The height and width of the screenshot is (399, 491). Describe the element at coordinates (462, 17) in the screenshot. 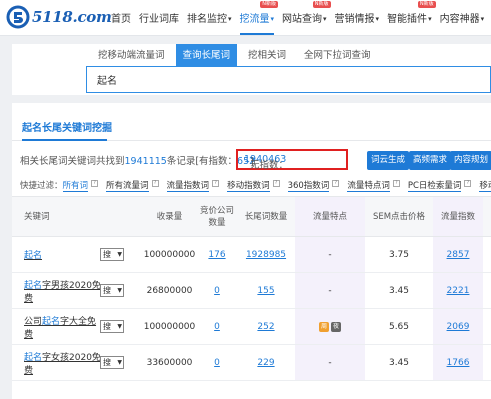

I see `nav-item-7: 内容神器▾` at that location.